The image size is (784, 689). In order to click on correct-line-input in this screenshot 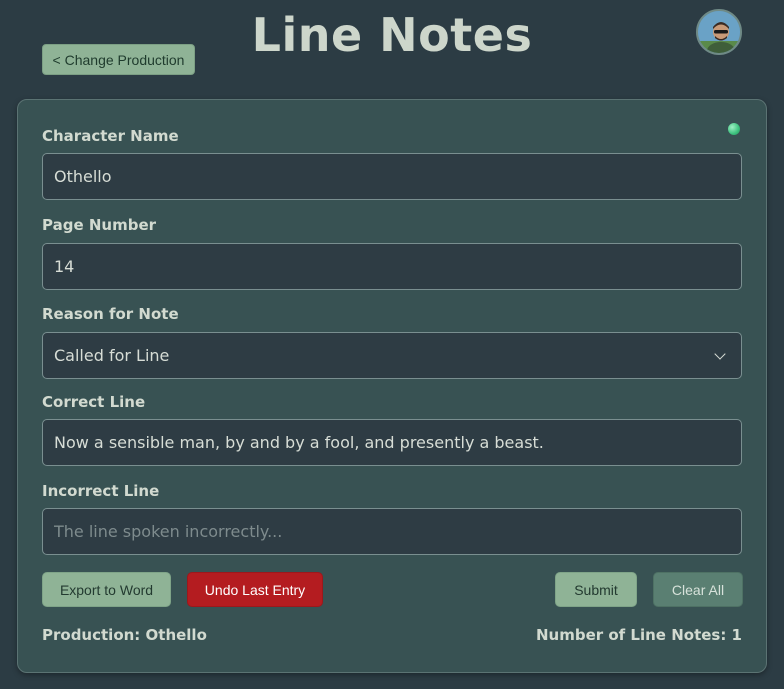, I will do `click(392, 442)`.